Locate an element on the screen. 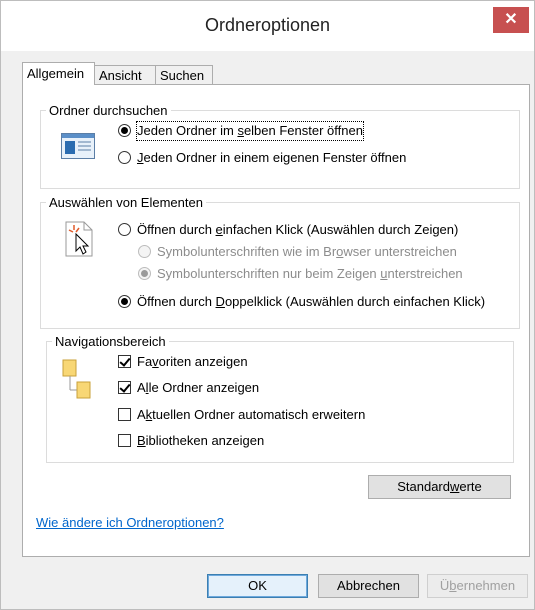  tab-allgemein: Allgemein is located at coordinates (58, 73).